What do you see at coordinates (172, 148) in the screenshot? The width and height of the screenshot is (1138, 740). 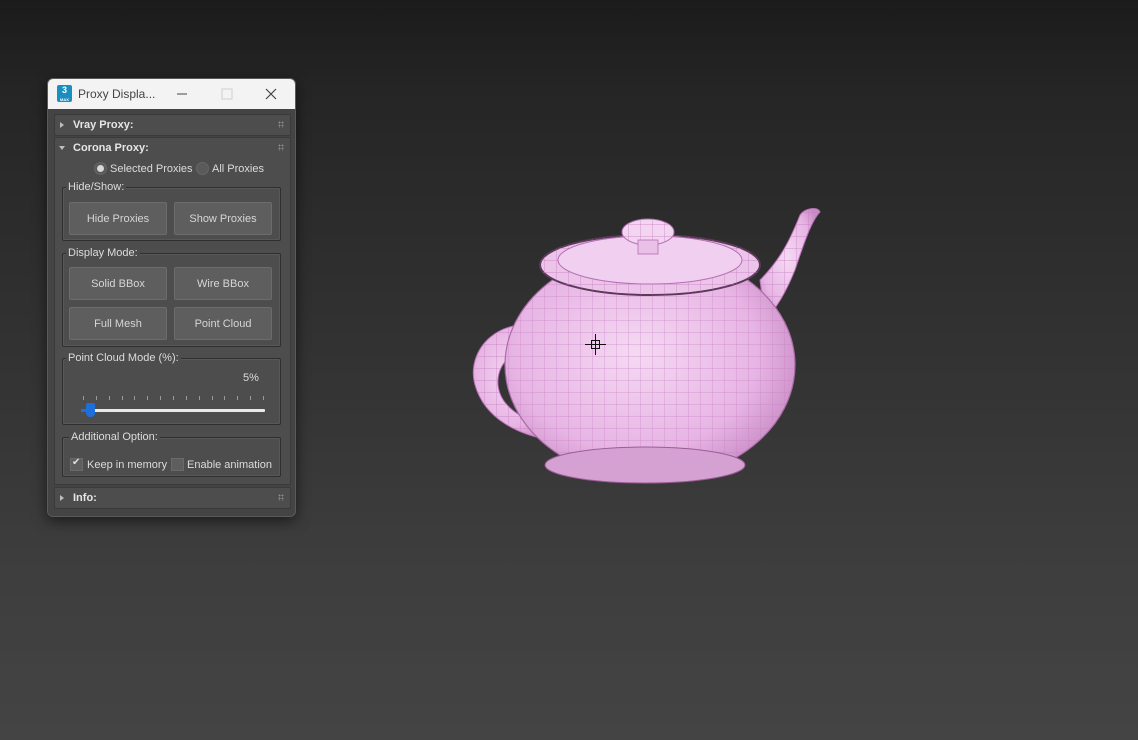 I see `rollout-corona-header: Corona Proxy:` at bounding box center [172, 148].